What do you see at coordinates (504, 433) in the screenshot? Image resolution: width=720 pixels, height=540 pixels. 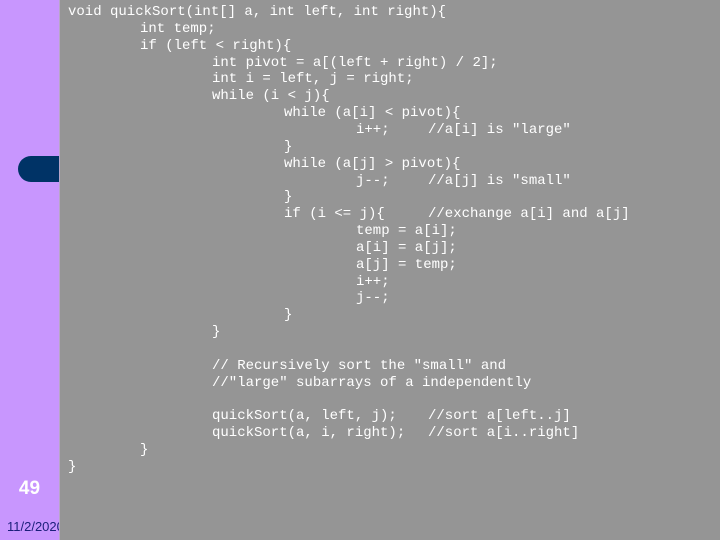 I see `code-comment: //sort a[i..right]` at bounding box center [504, 433].